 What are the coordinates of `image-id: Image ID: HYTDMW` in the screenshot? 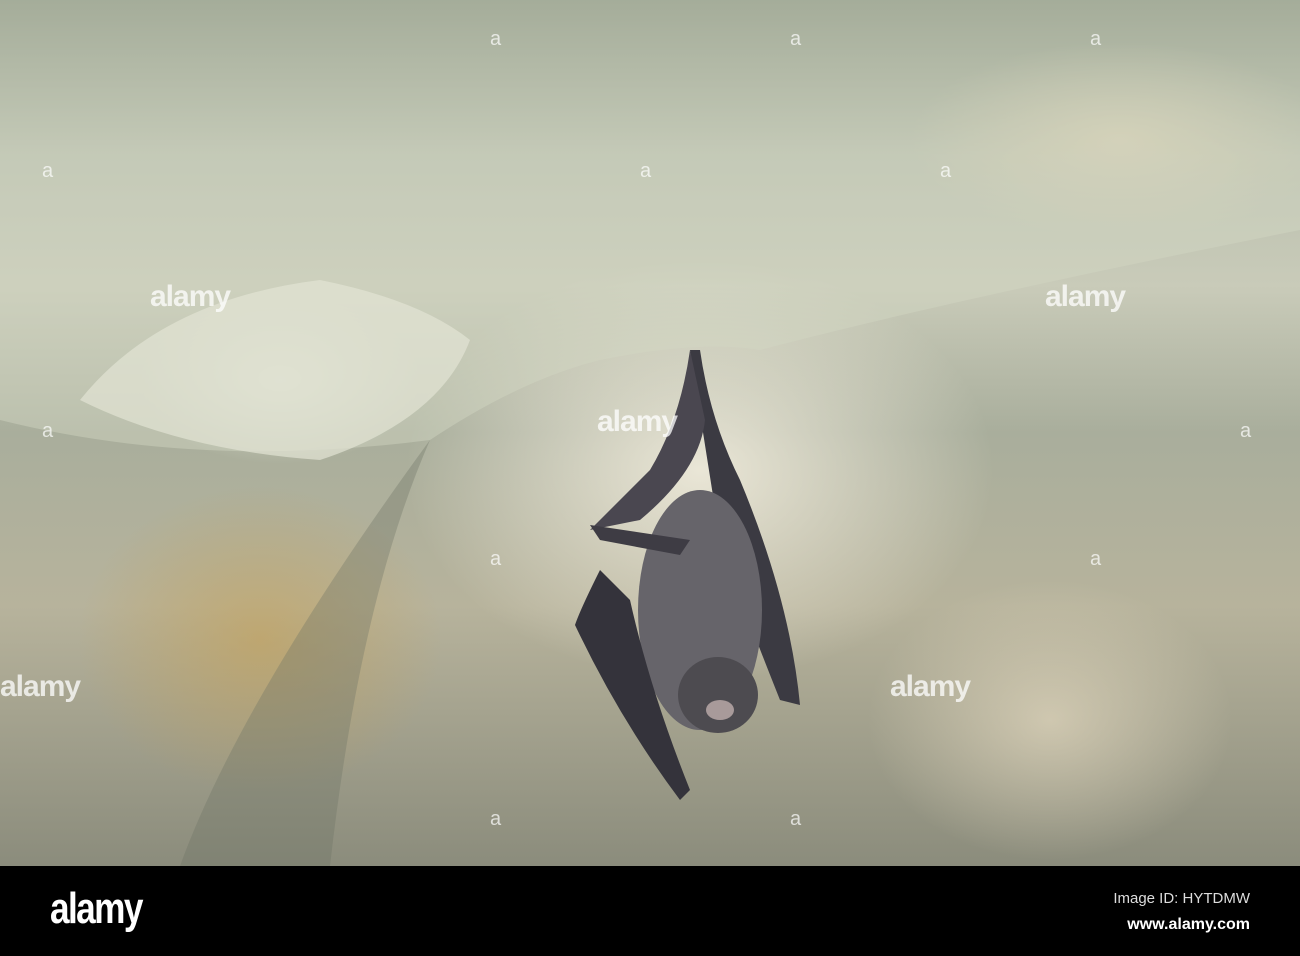 It's located at (1181, 898).